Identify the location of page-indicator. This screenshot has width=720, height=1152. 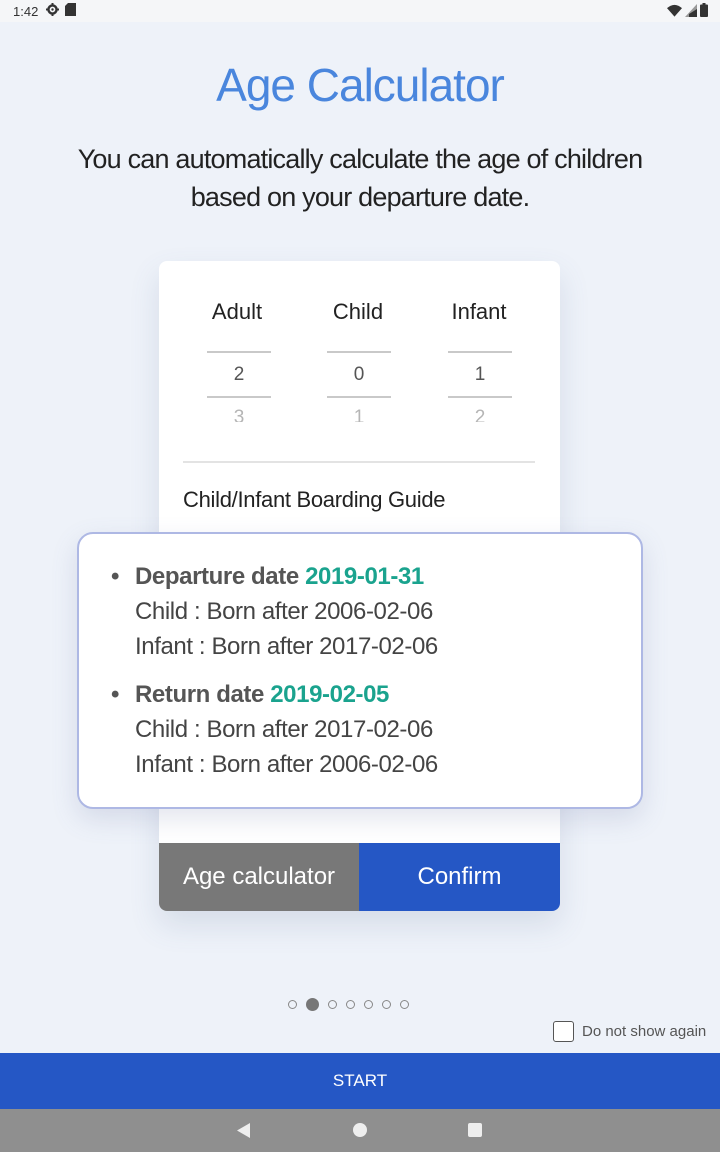
(348, 1004).